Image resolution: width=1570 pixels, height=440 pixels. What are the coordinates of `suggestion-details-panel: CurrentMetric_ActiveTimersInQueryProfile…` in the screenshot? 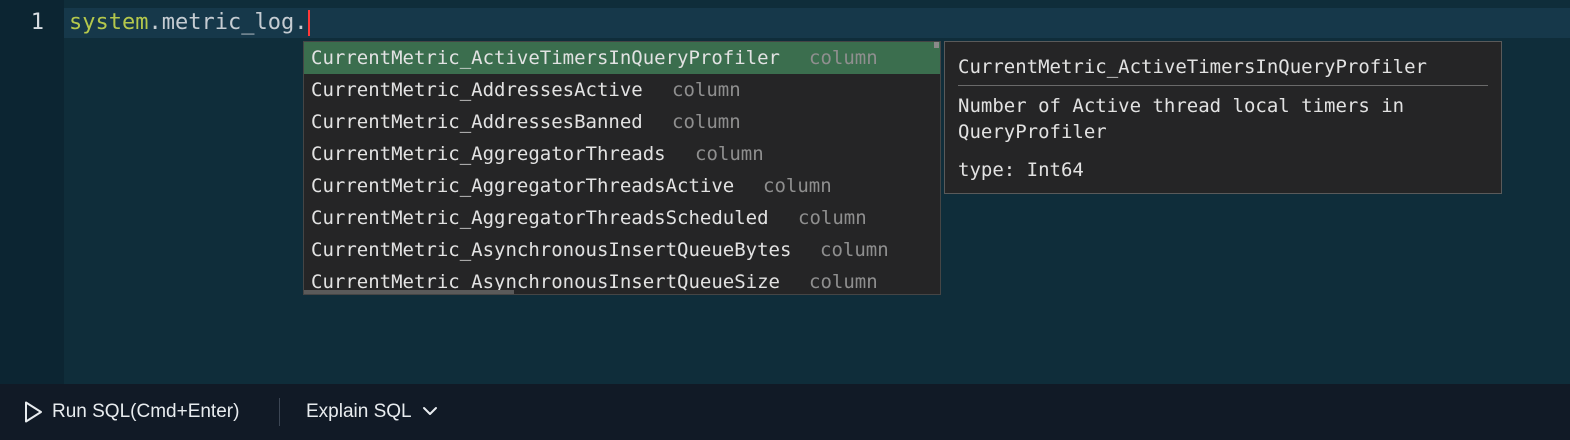 It's located at (1223, 117).